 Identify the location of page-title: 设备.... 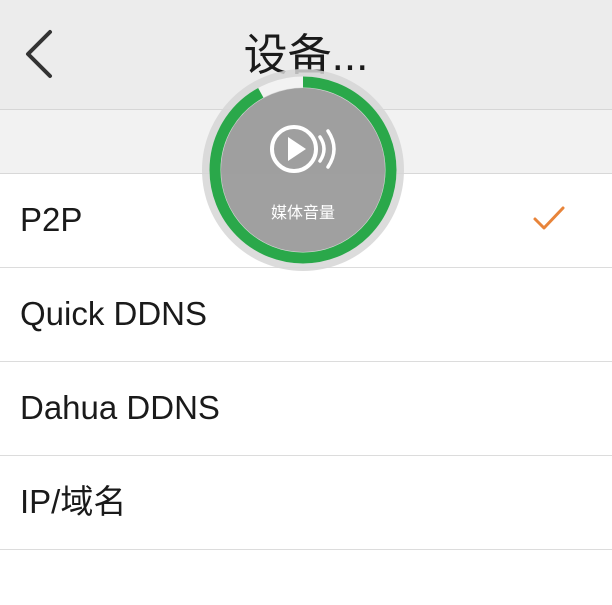
(306, 55).